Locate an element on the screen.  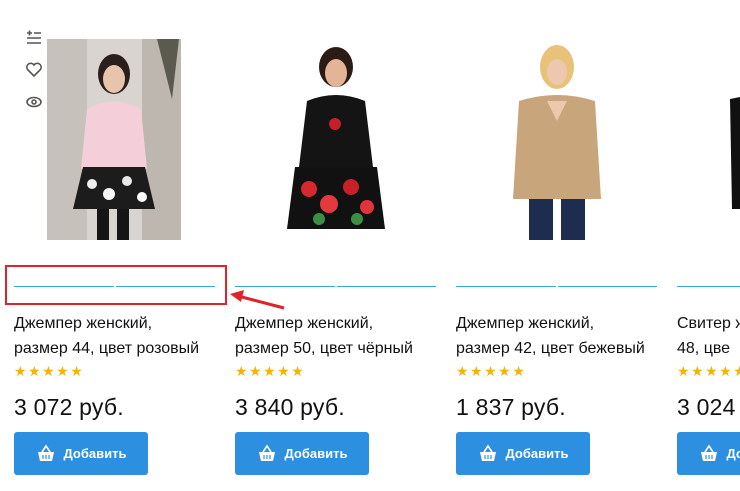
product-title-line: размер 42, цвет бежевый is located at coordinates (556, 348).